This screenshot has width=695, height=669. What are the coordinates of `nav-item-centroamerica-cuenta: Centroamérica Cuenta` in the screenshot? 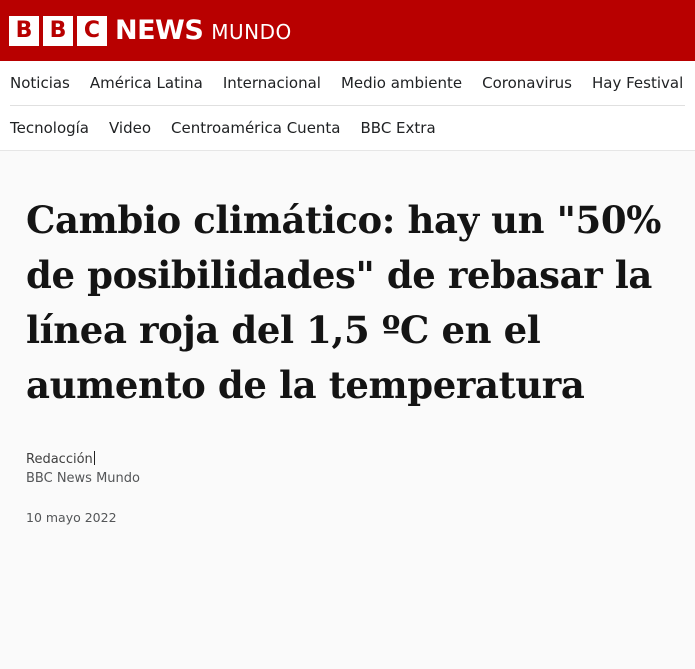 It's located at (255, 128).